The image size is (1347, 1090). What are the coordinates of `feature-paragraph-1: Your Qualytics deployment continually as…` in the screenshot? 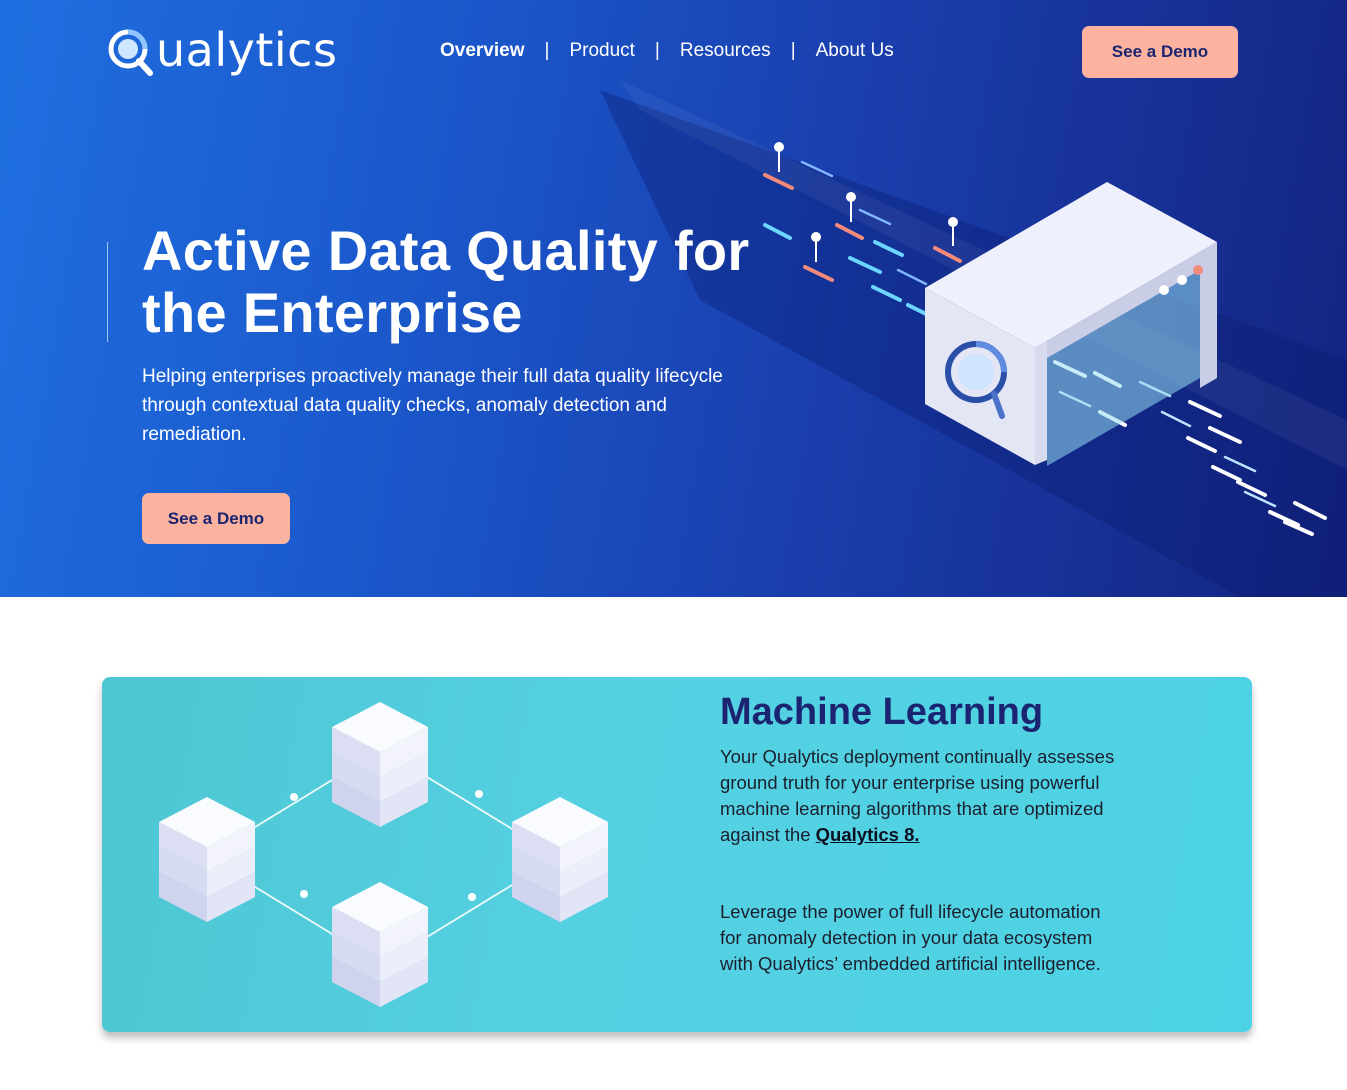 It's located at (920, 796).